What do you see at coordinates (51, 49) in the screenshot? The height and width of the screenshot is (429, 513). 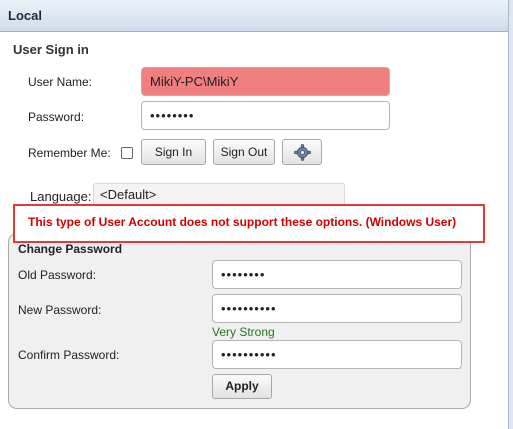 I see `sign-in-title: User Sign in` at bounding box center [51, 49].